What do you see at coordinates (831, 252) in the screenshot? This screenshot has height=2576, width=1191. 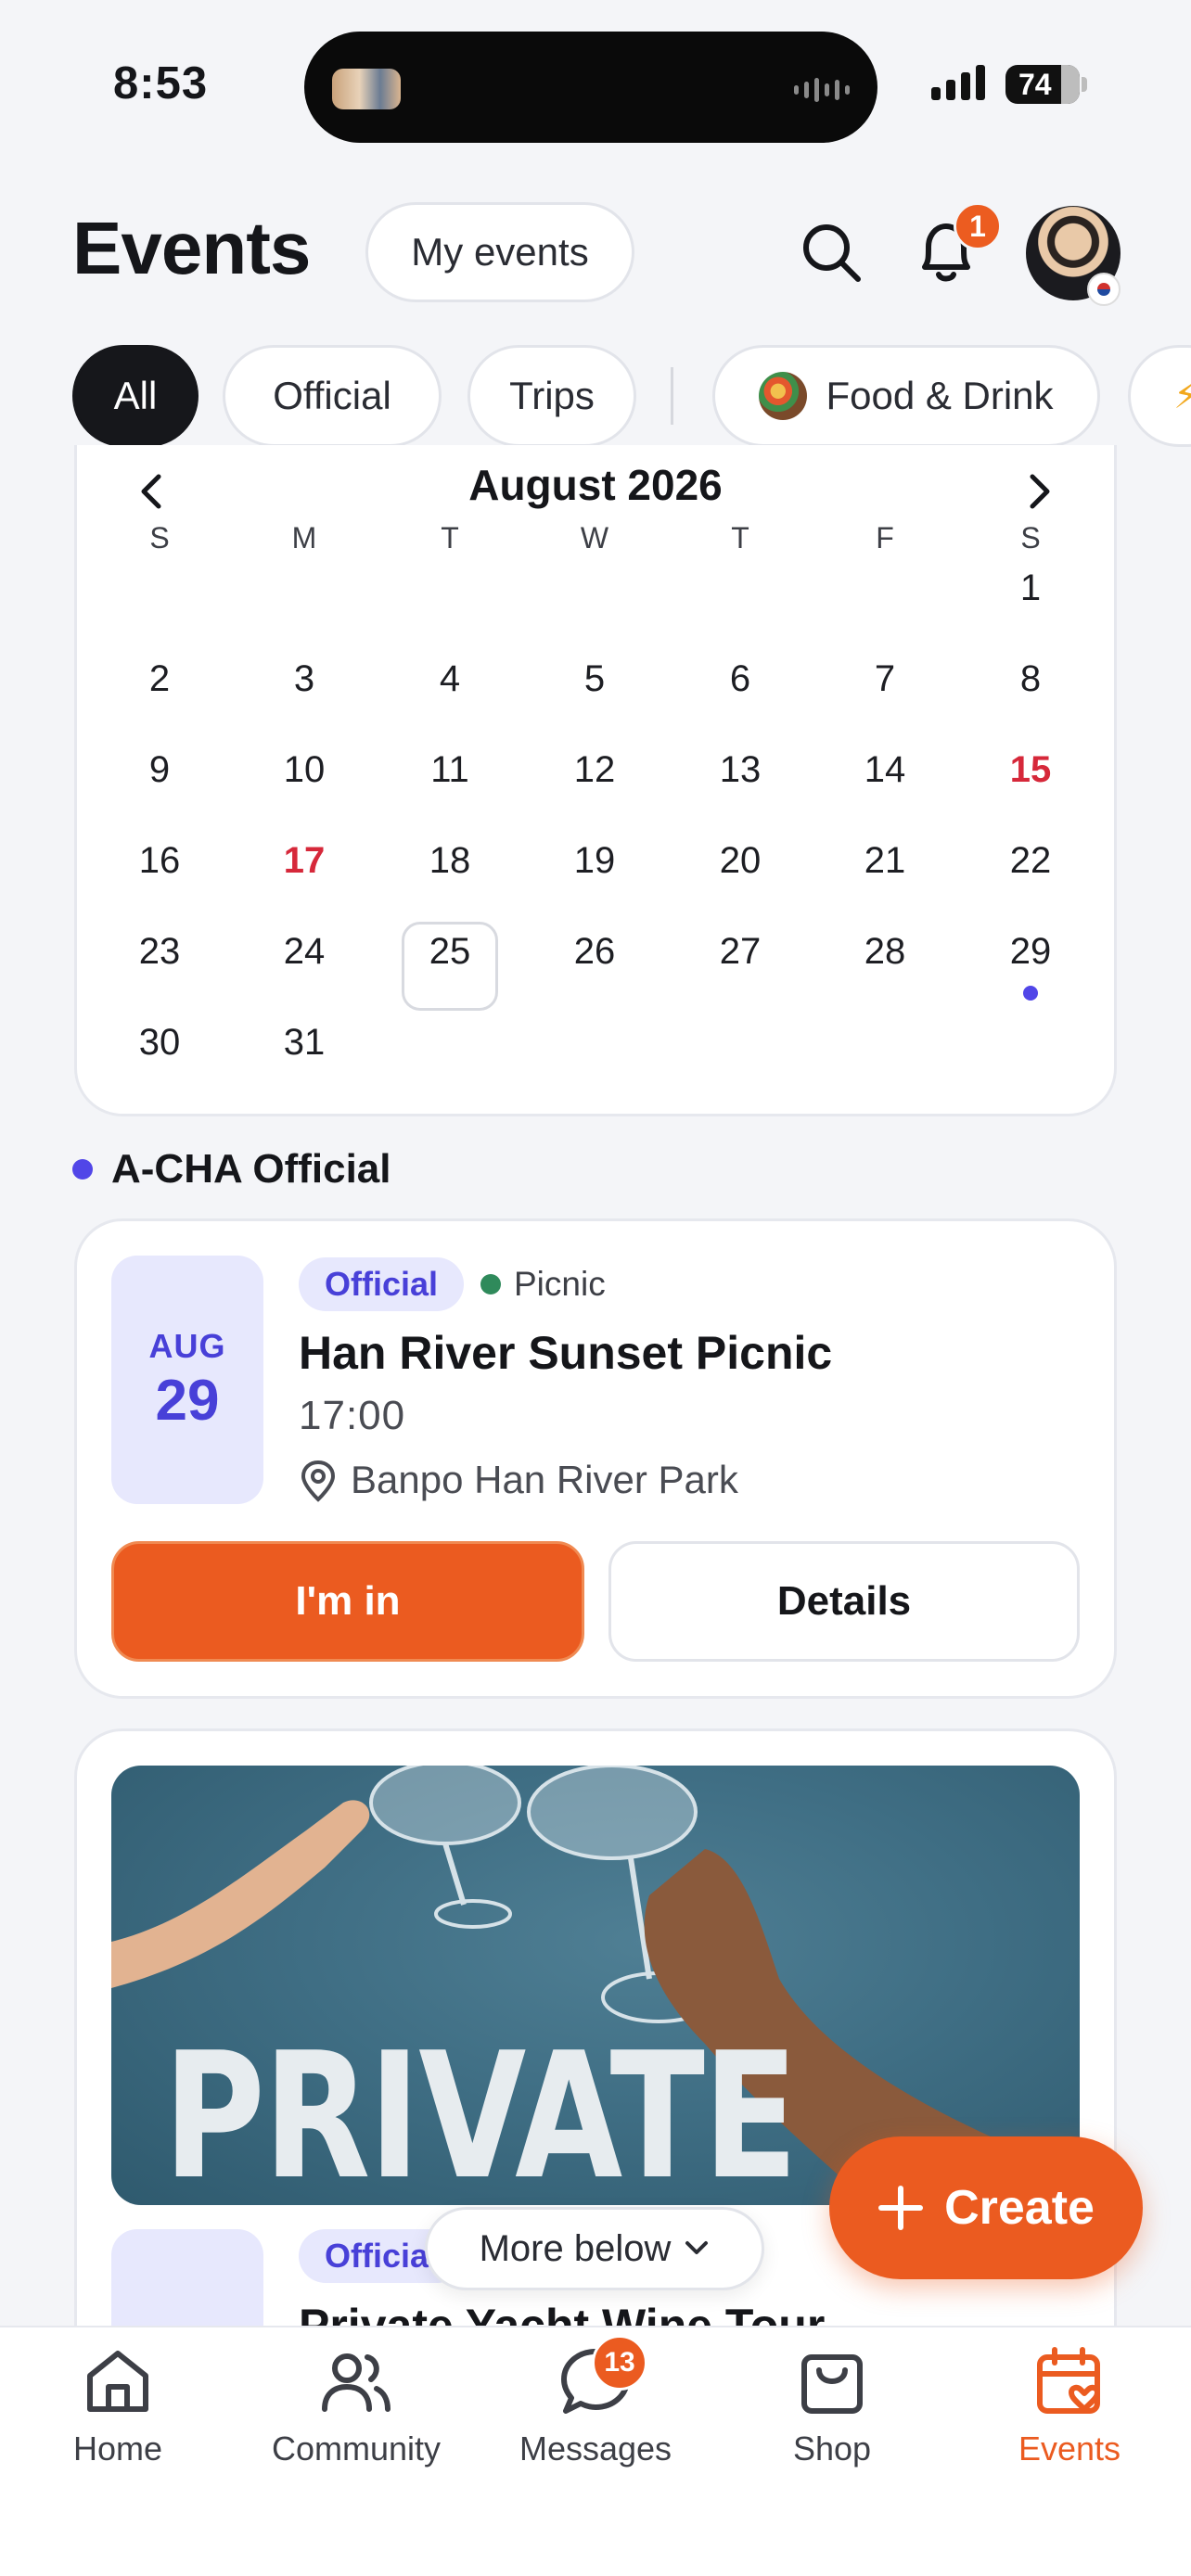 I see `search-icon` at bounding box center [831, 252].